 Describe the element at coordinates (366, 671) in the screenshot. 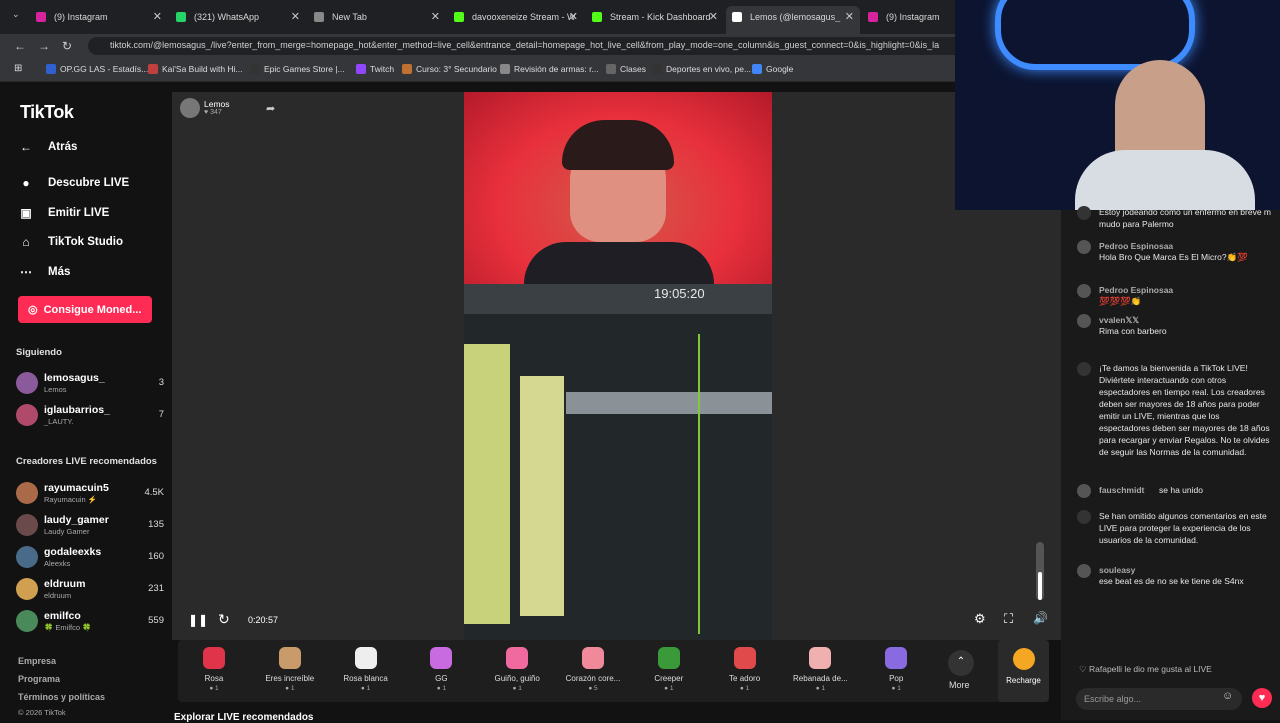

I see `gift-item: Rosa blanca ● 1` at that location.